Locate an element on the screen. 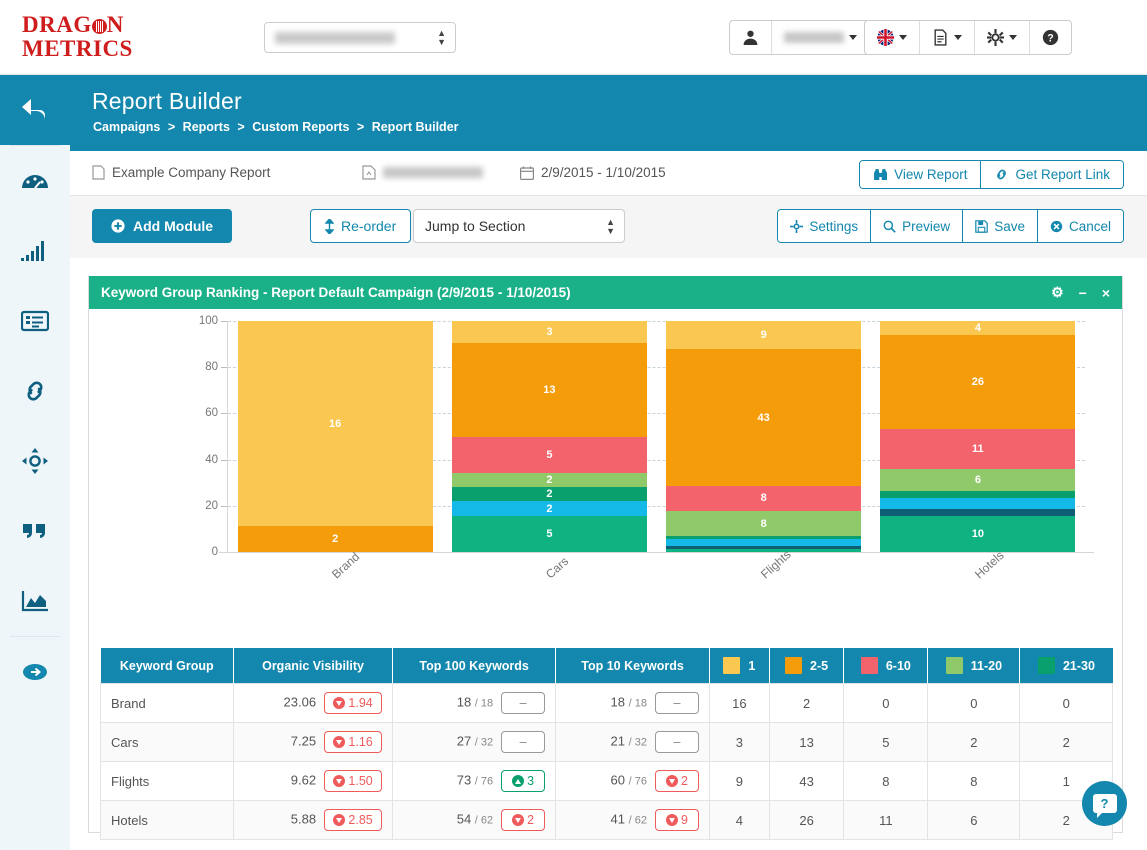 The height and width of the screenshot is (850, 1147). reorder-button: Re-order is located at coordinates (361, 226).